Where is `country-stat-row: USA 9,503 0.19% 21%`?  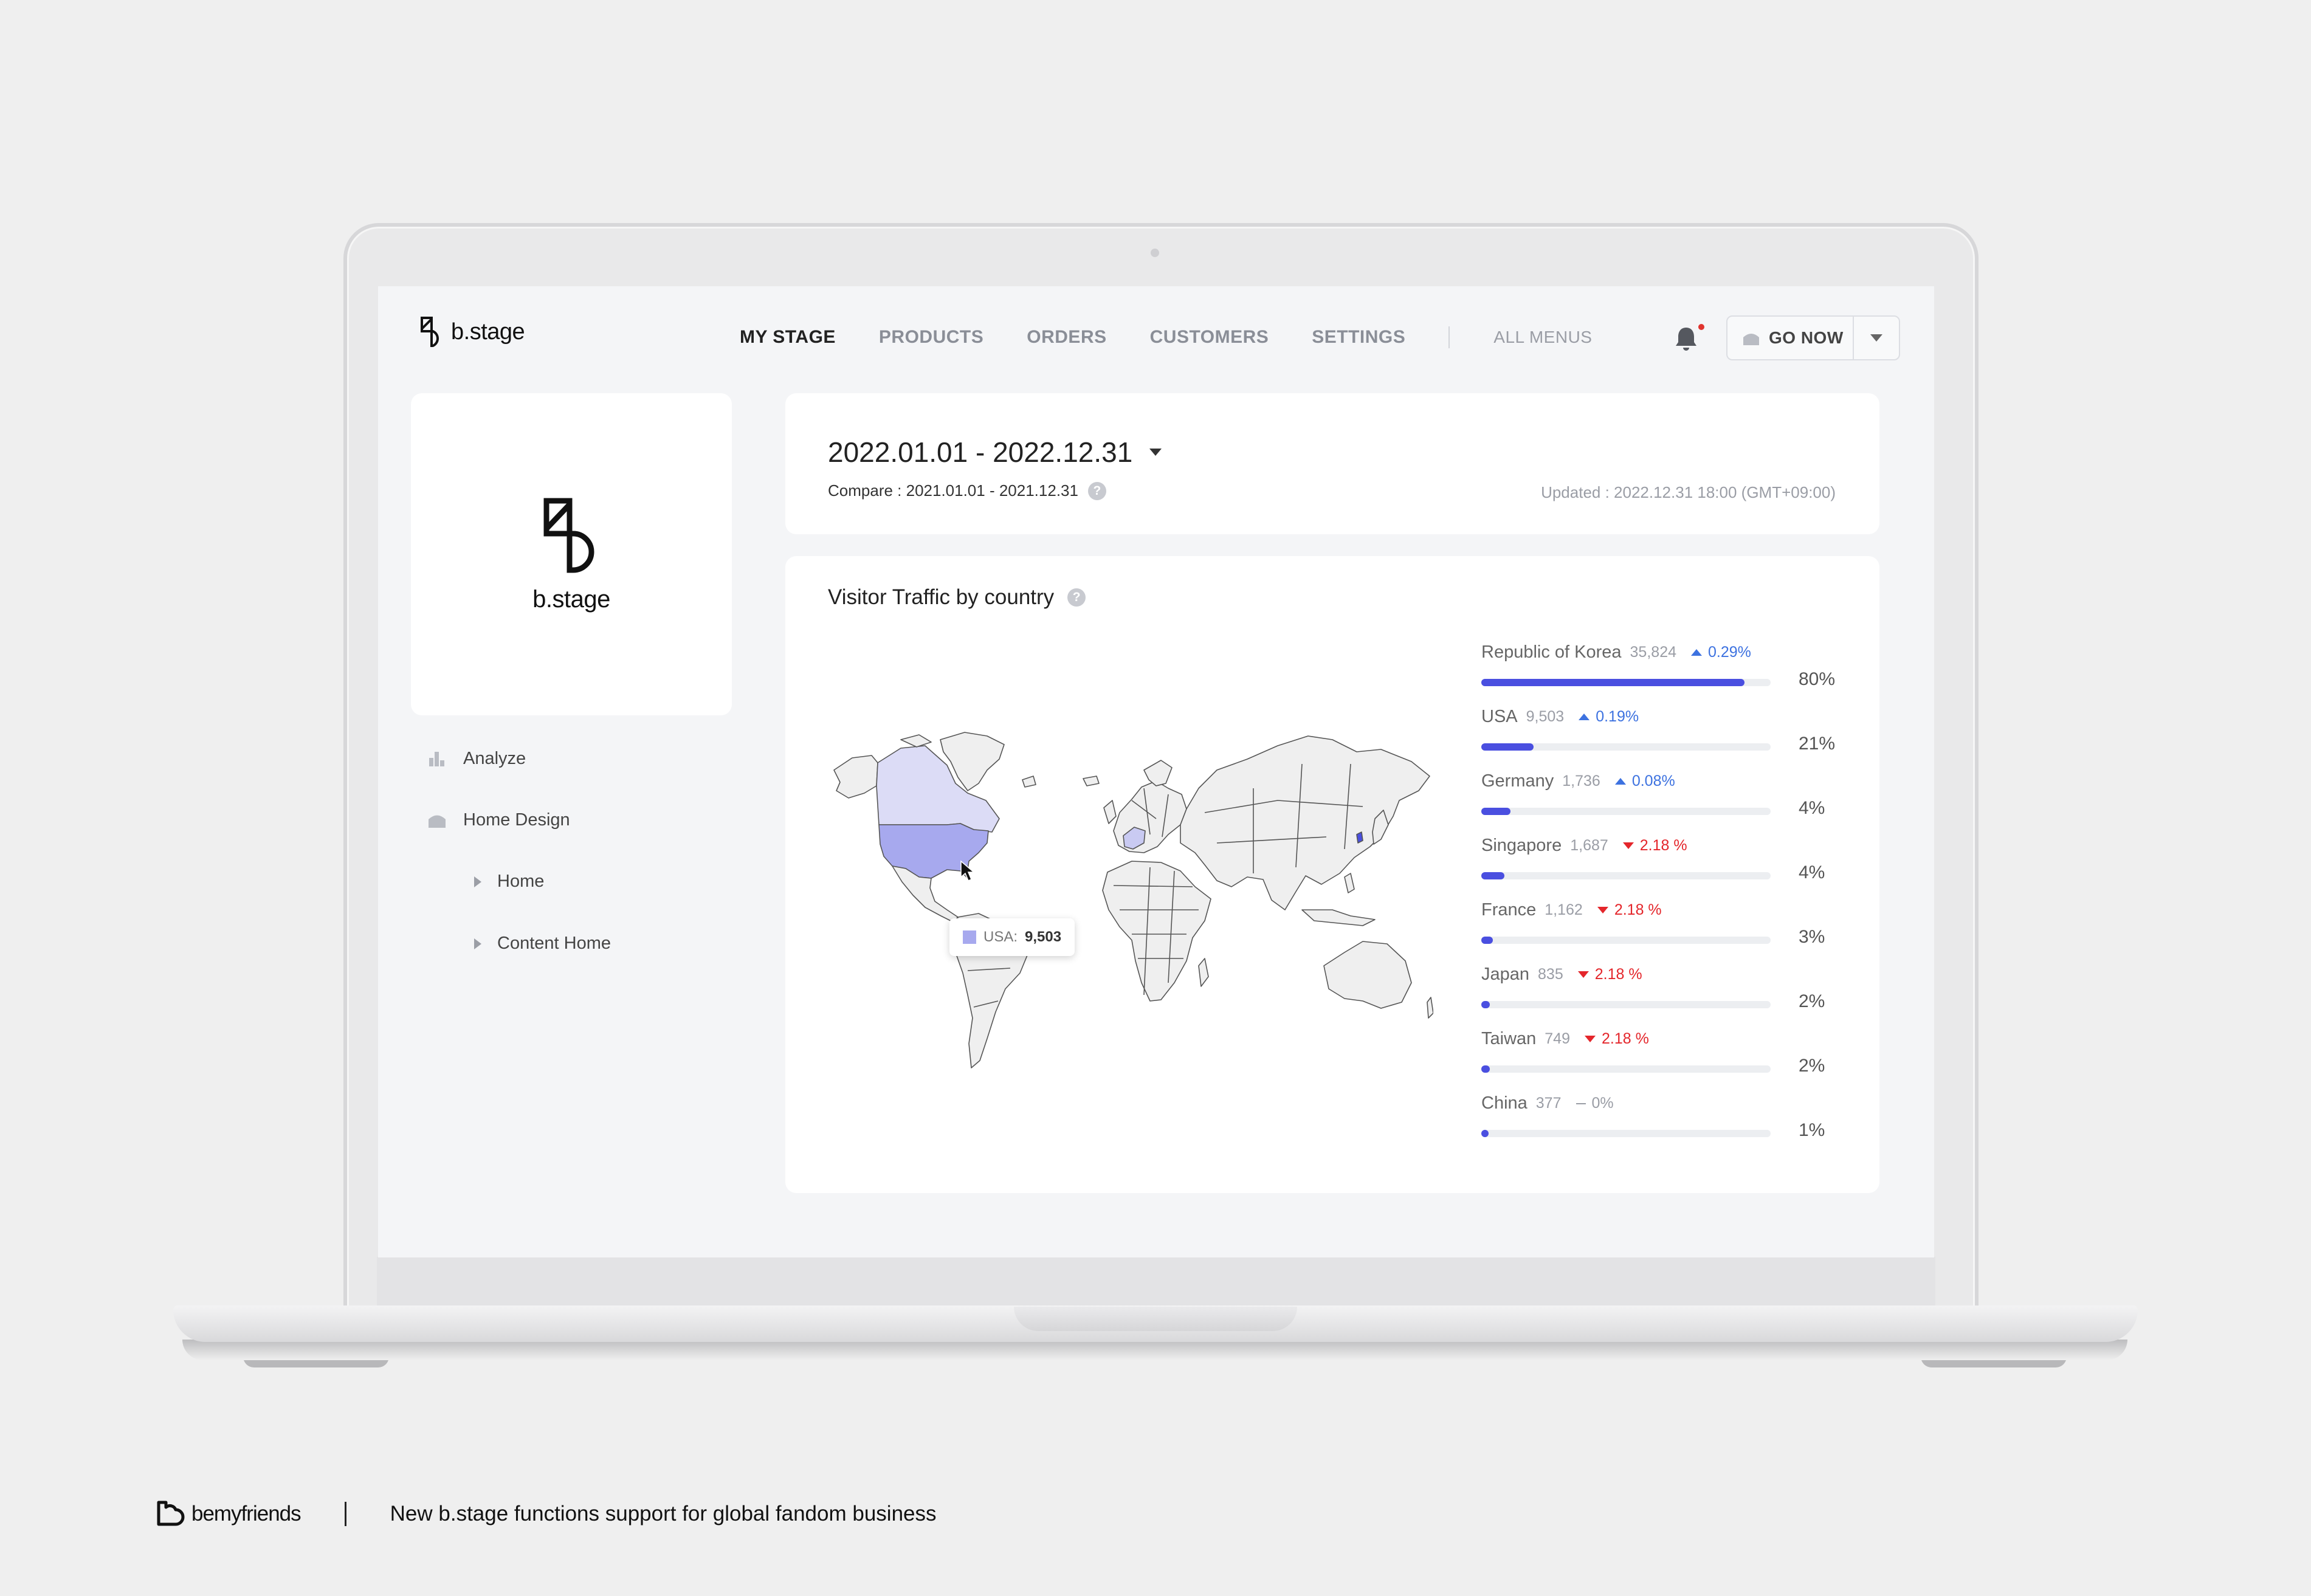
country-stat-row: USA 9,503 0.19% 21% is located at coordinates (1663, 735).